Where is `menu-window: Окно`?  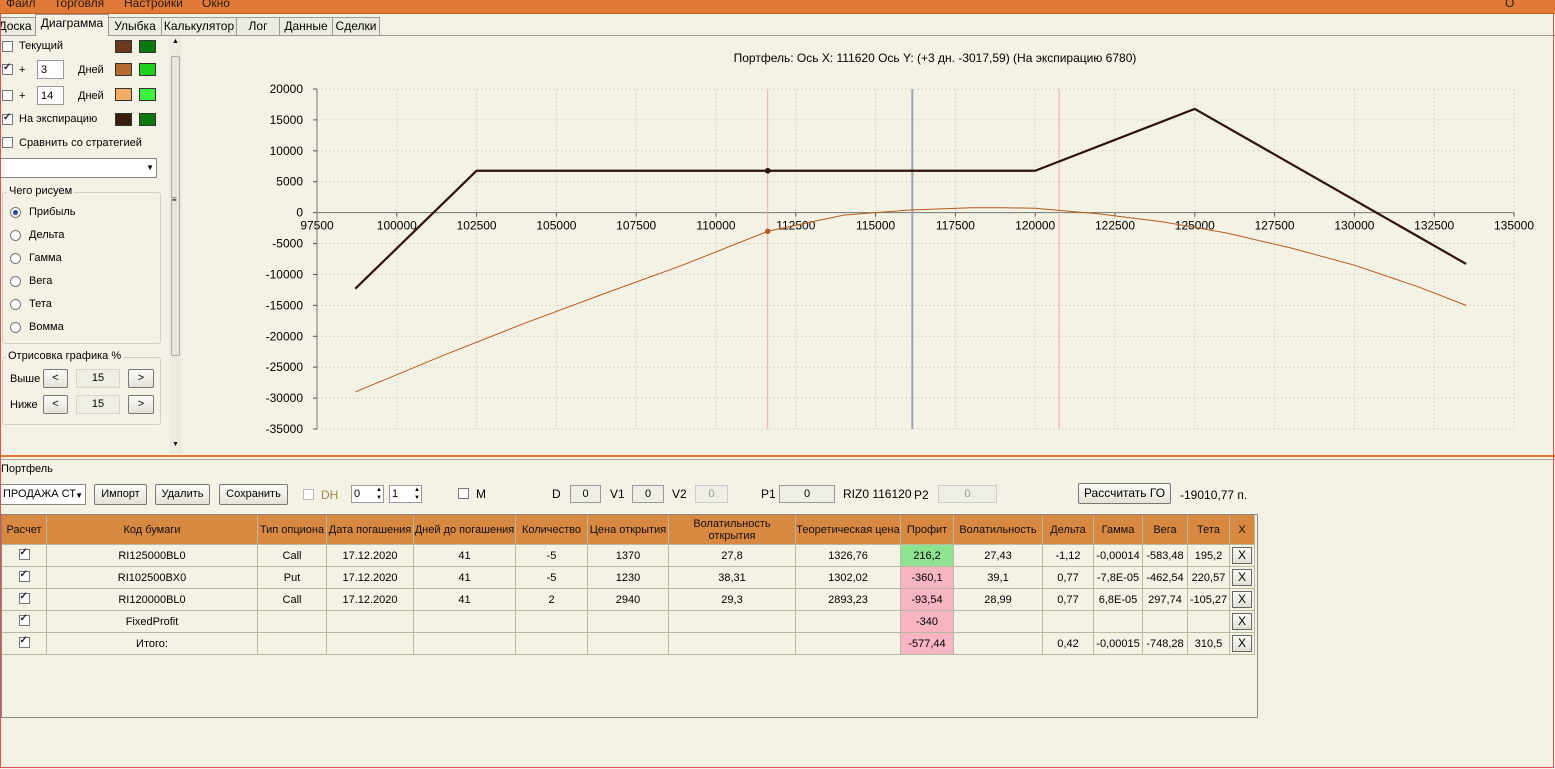
menu-window: Окно is located at coordinates (216, 5).